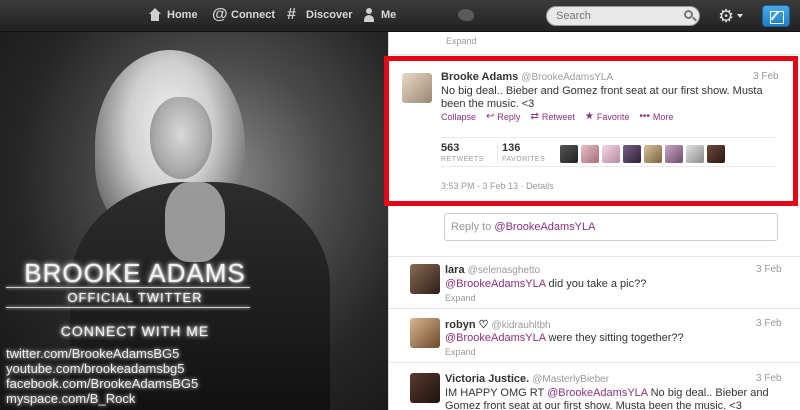 The width and height of the screenshot is (800, 410). What do you see at coordinates (642, 154) in the screenshot?
I see `favoriter-avatars` at bounding box center [642, 154].